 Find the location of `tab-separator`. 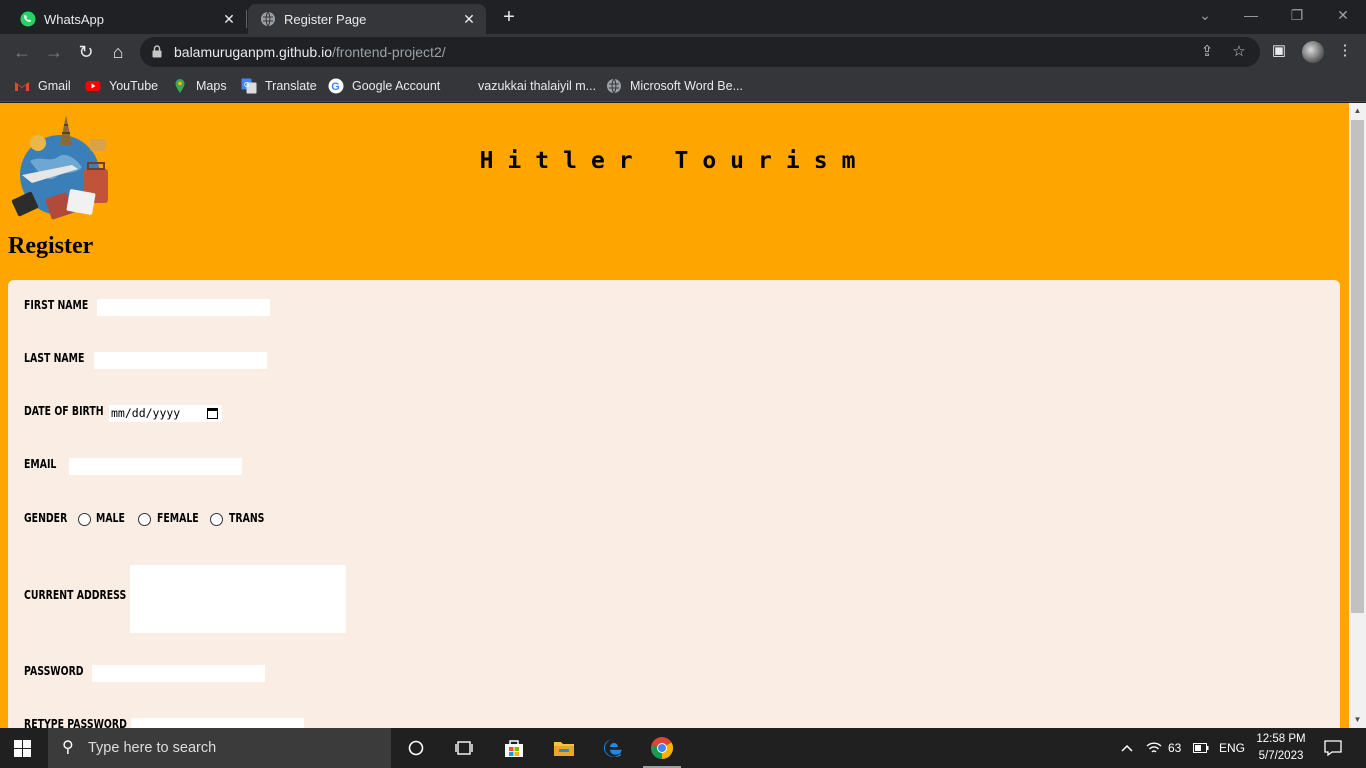

tab-separator is located at coordinates (246, 19).